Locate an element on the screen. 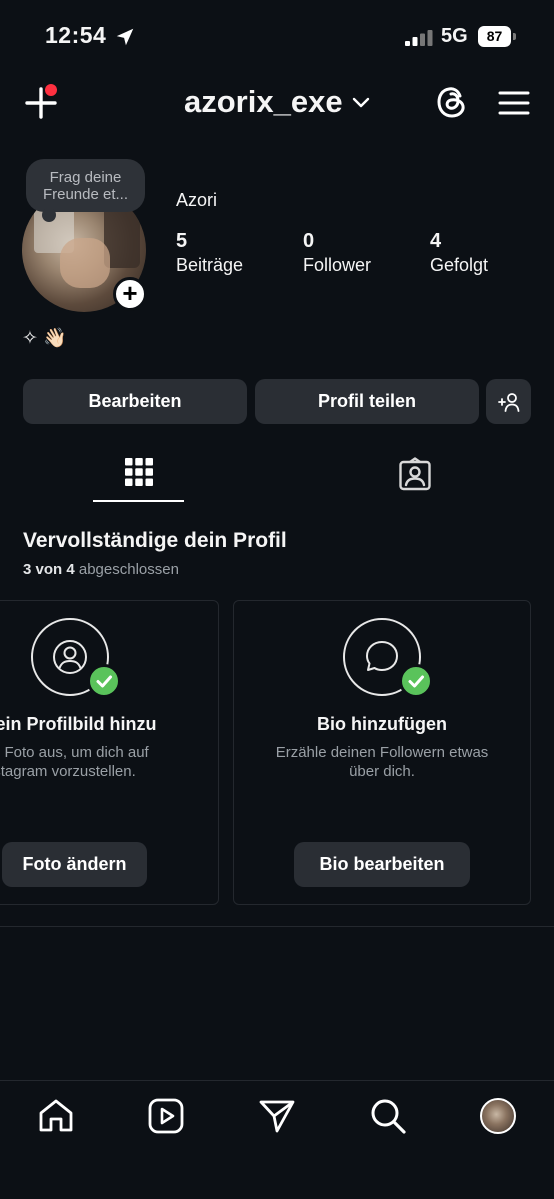 The height and width of the screenshot is (1199, 554). network-type: 5G is located at coordinates (454, 36).